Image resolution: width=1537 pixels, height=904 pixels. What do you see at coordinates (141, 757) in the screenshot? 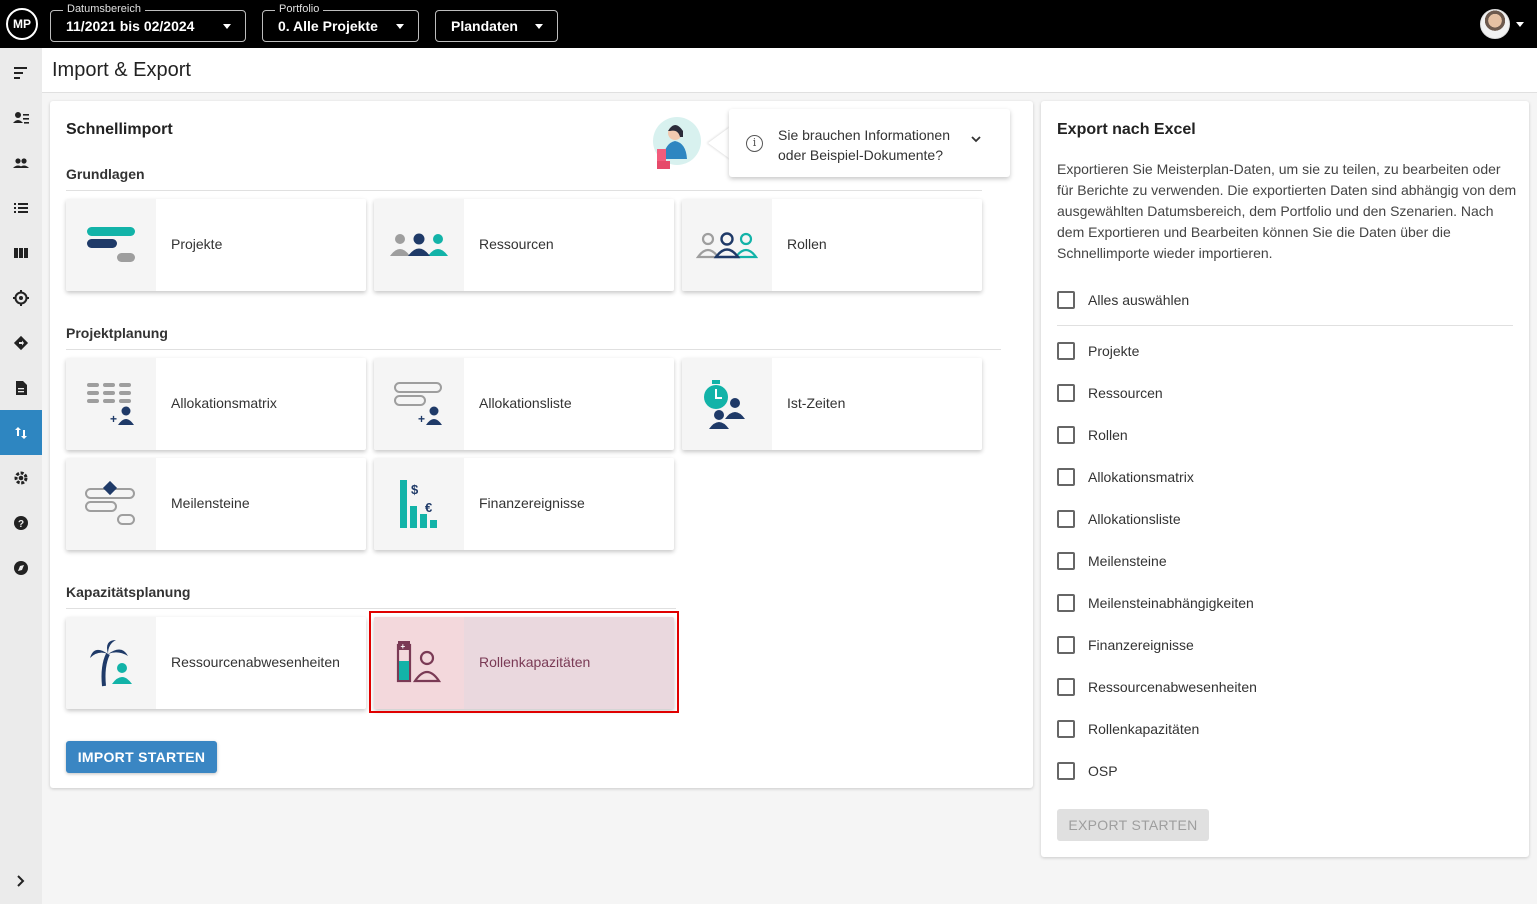
I see `import-start-button: IMPORT STARTEN` at bounding box center [141, 757].